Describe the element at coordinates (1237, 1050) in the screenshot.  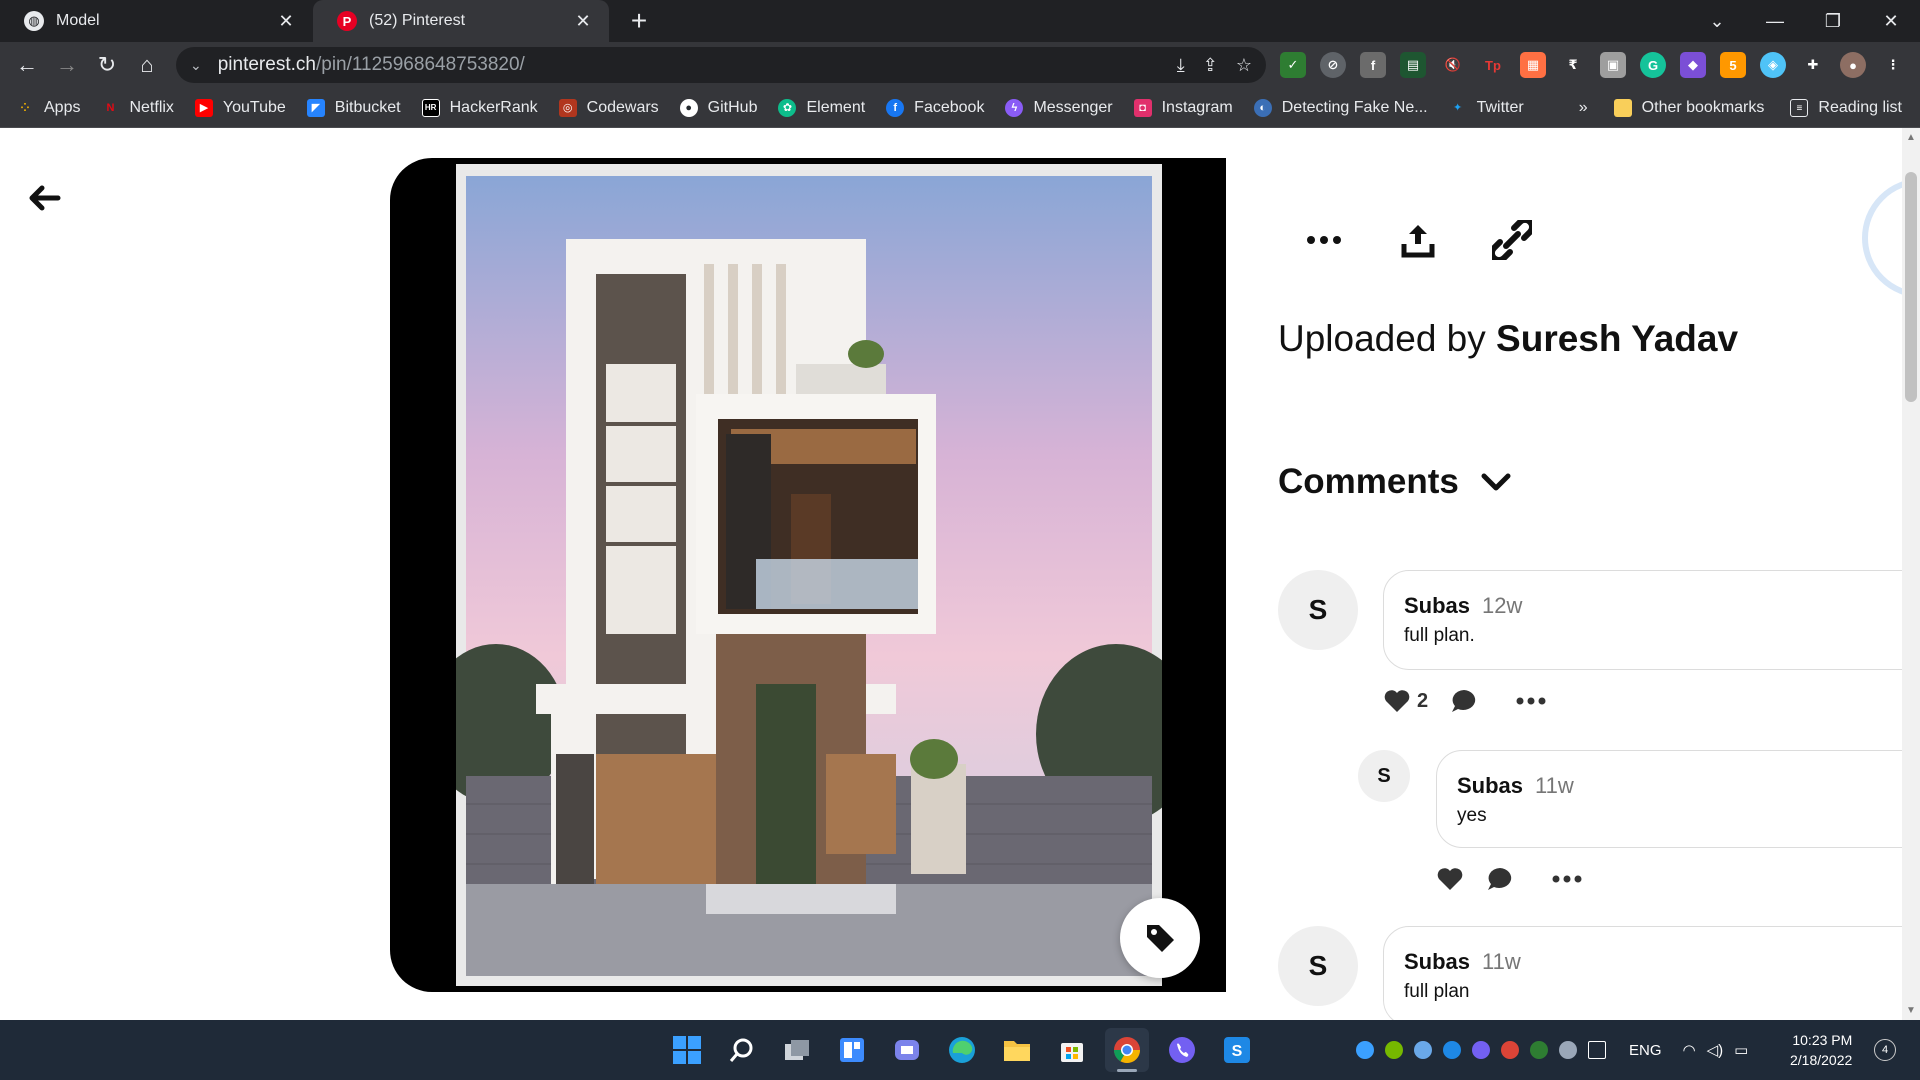
I see `app-s-icon: S` at that location.